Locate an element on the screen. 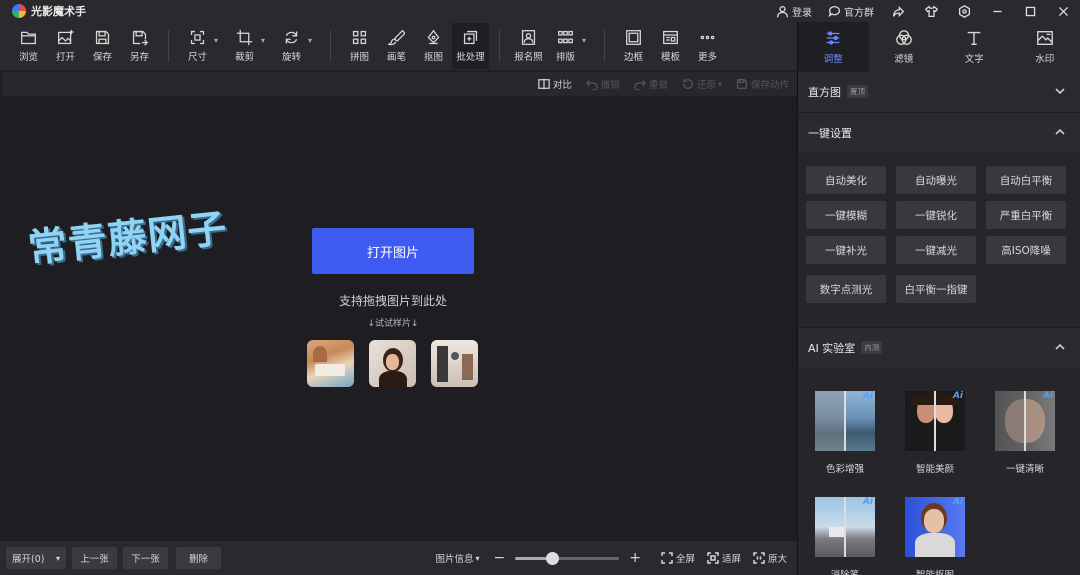 This screenshot has width=1080, height=575. layout-label: 排版 is located at coordinates (565, 57).